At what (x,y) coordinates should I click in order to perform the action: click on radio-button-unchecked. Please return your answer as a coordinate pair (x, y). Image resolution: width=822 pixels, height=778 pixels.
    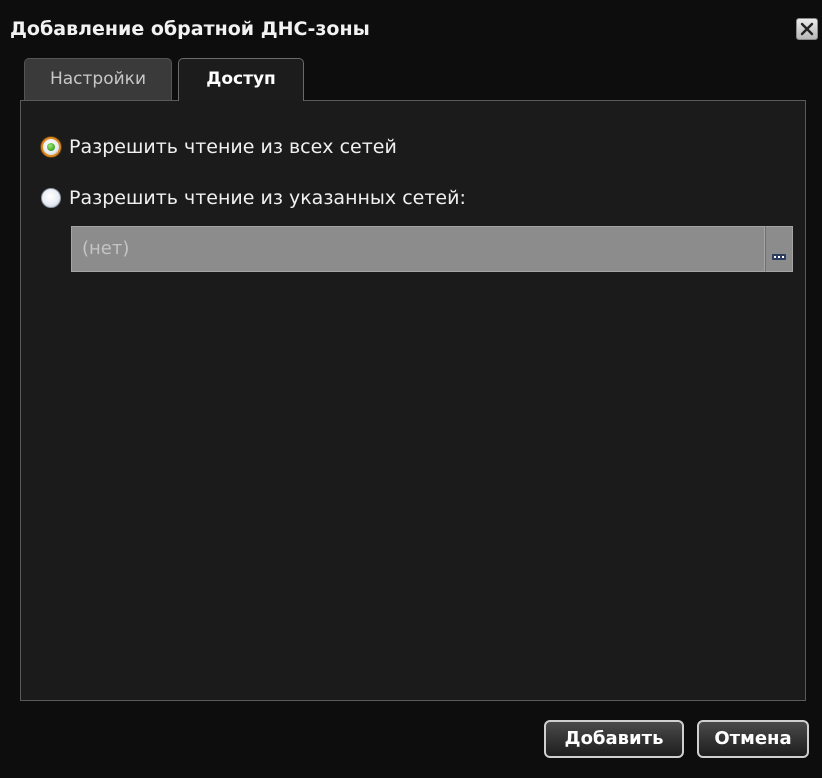
    Looking at the image, I should click on (51, 198).